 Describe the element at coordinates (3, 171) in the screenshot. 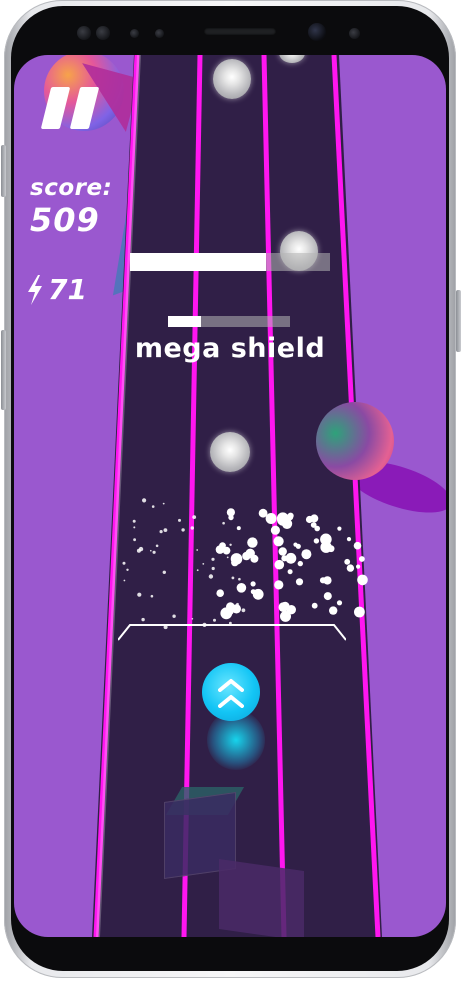

I see `phone-side-button-left` at that location.